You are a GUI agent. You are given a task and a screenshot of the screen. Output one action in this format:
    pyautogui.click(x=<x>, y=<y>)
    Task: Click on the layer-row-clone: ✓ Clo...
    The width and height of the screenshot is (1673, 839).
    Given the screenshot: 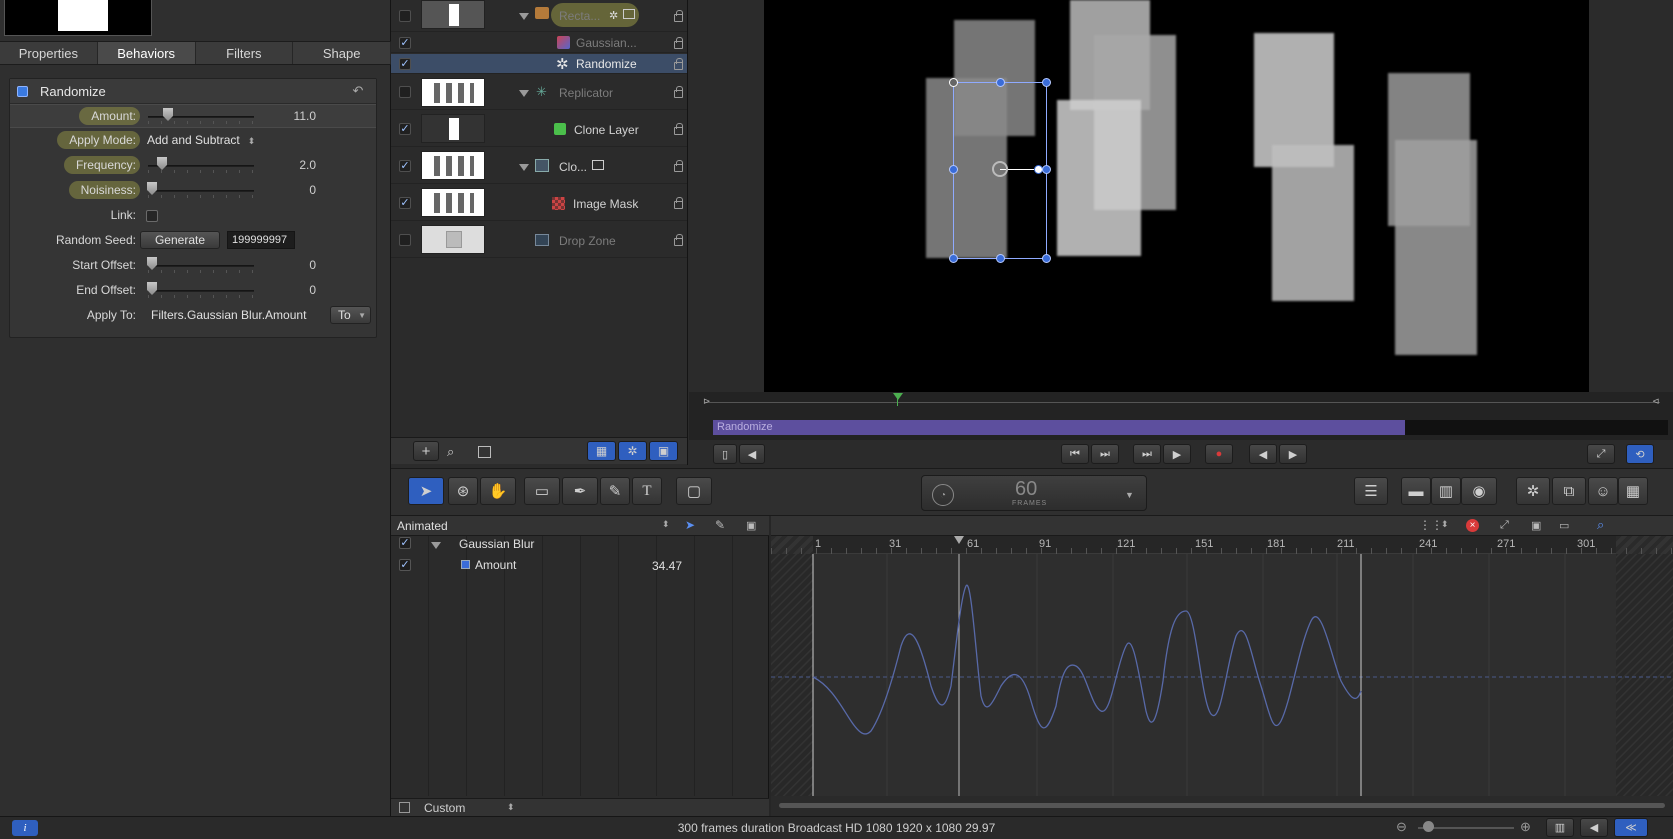 What is the action you would take?
    pyautogui.click(x=539, y=166)
    